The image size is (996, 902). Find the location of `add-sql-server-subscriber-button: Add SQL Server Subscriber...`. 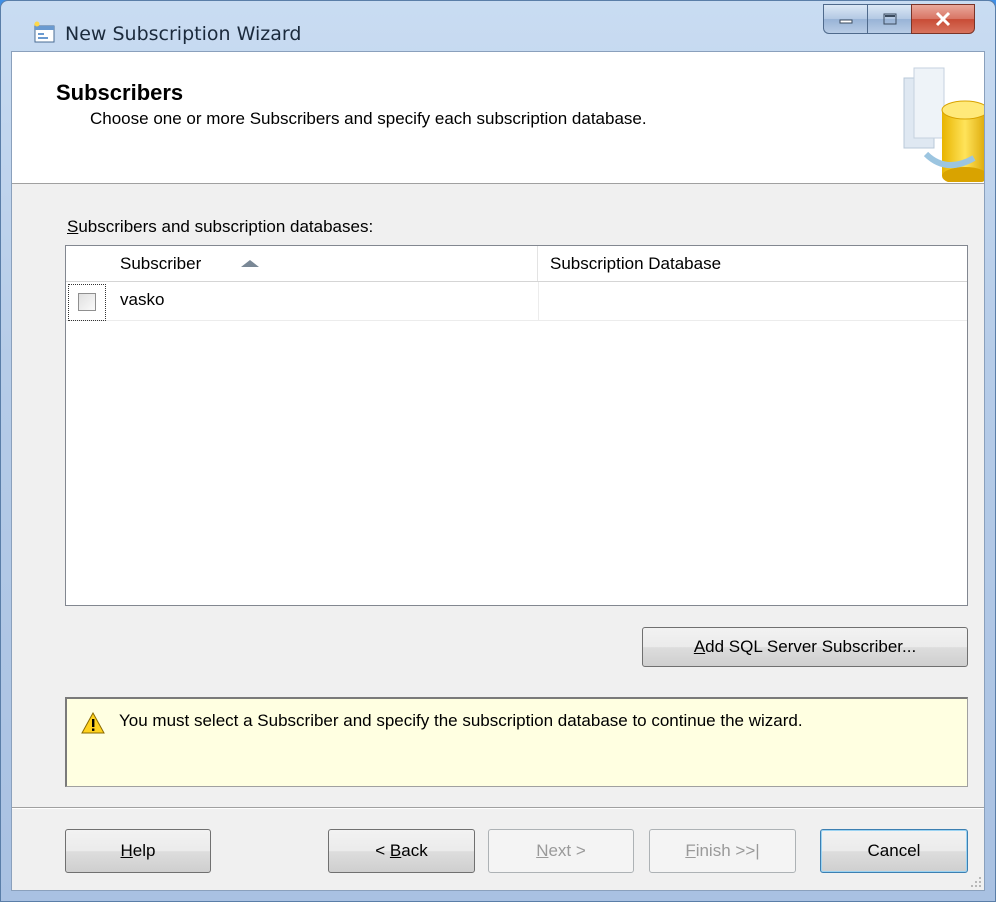

add-sql-server-subscriber-button: Add SQL Server Subscriber... is located at coordinates (805, 647).